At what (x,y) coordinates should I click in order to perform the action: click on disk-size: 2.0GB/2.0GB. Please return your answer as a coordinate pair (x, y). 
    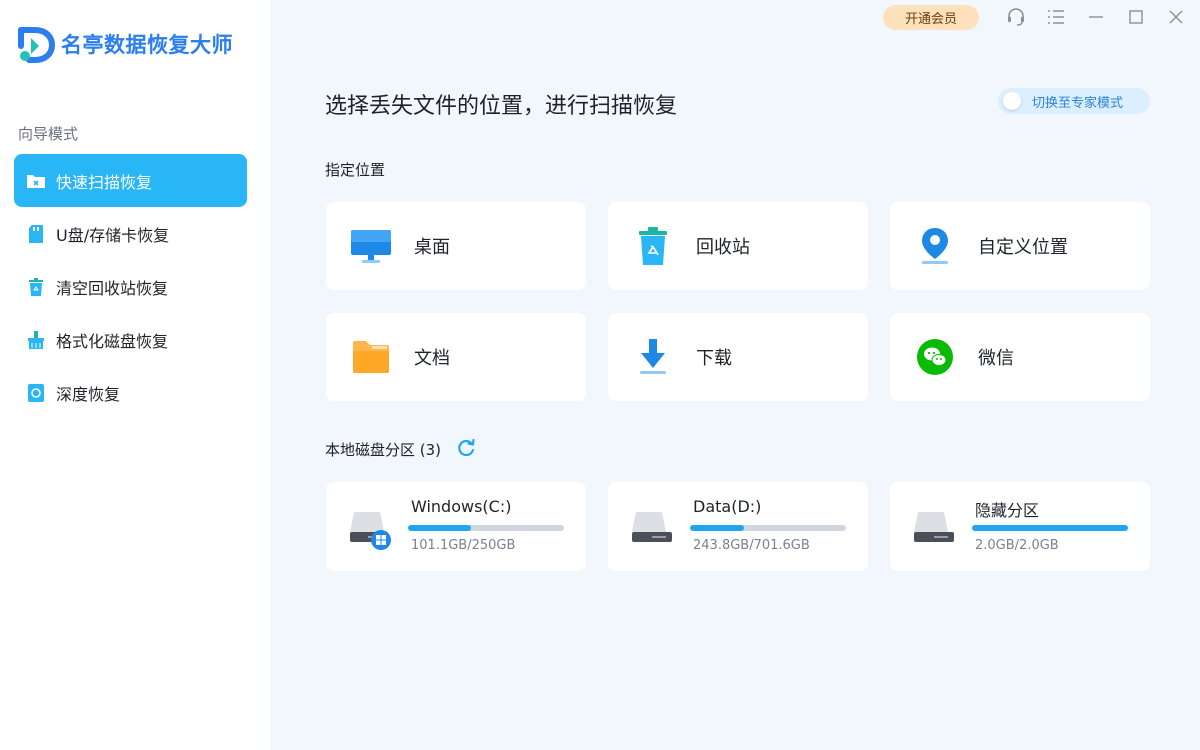
    Looking at the image, I should click on (1017, 545).